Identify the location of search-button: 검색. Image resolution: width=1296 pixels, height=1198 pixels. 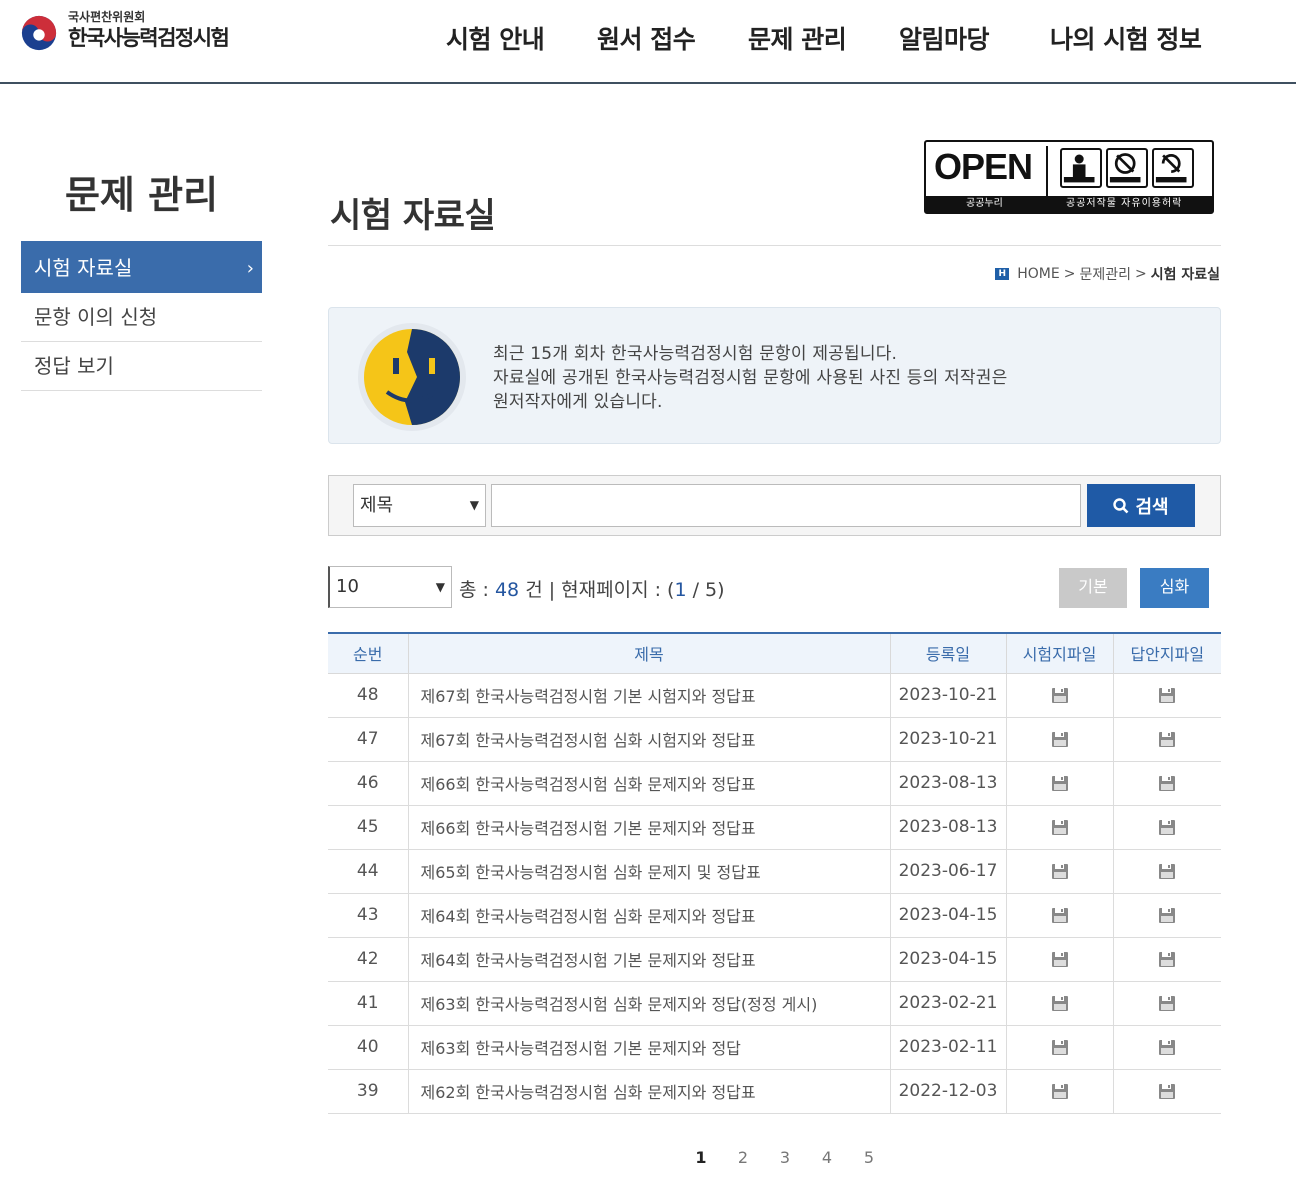
(1141, 505).